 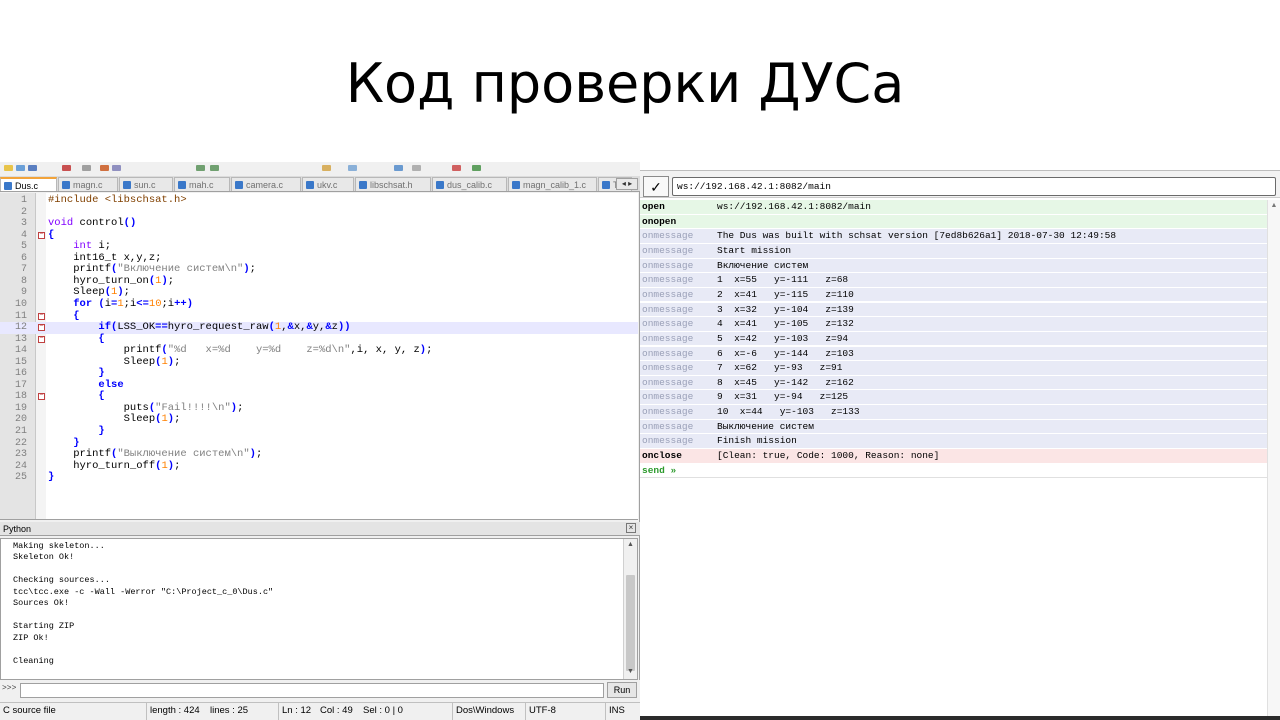 I want to click on tab-label: Dus.c, so click(x=27, y=186).